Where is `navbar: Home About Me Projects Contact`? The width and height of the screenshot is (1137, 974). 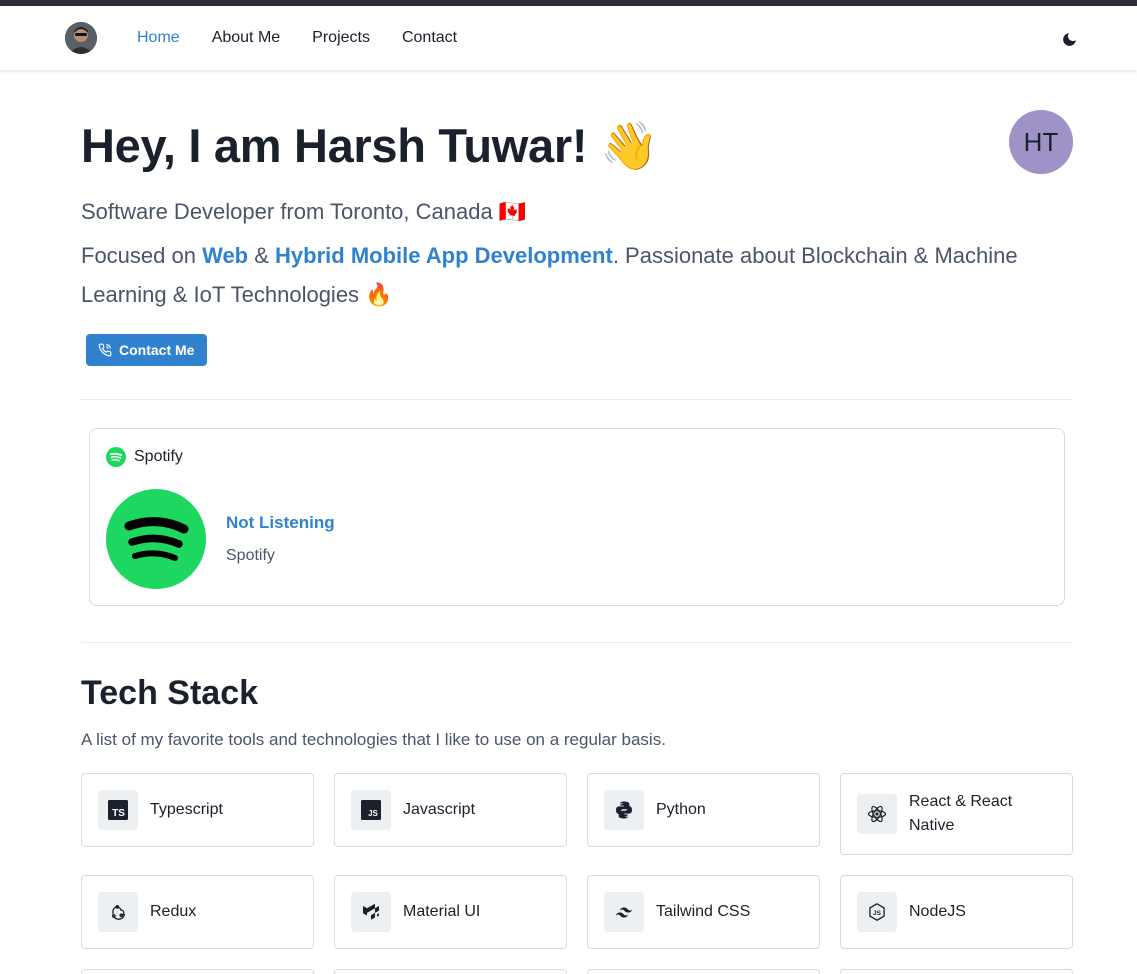
navbar: Home About Me Projects Contact is located at coordinates (568, 38).